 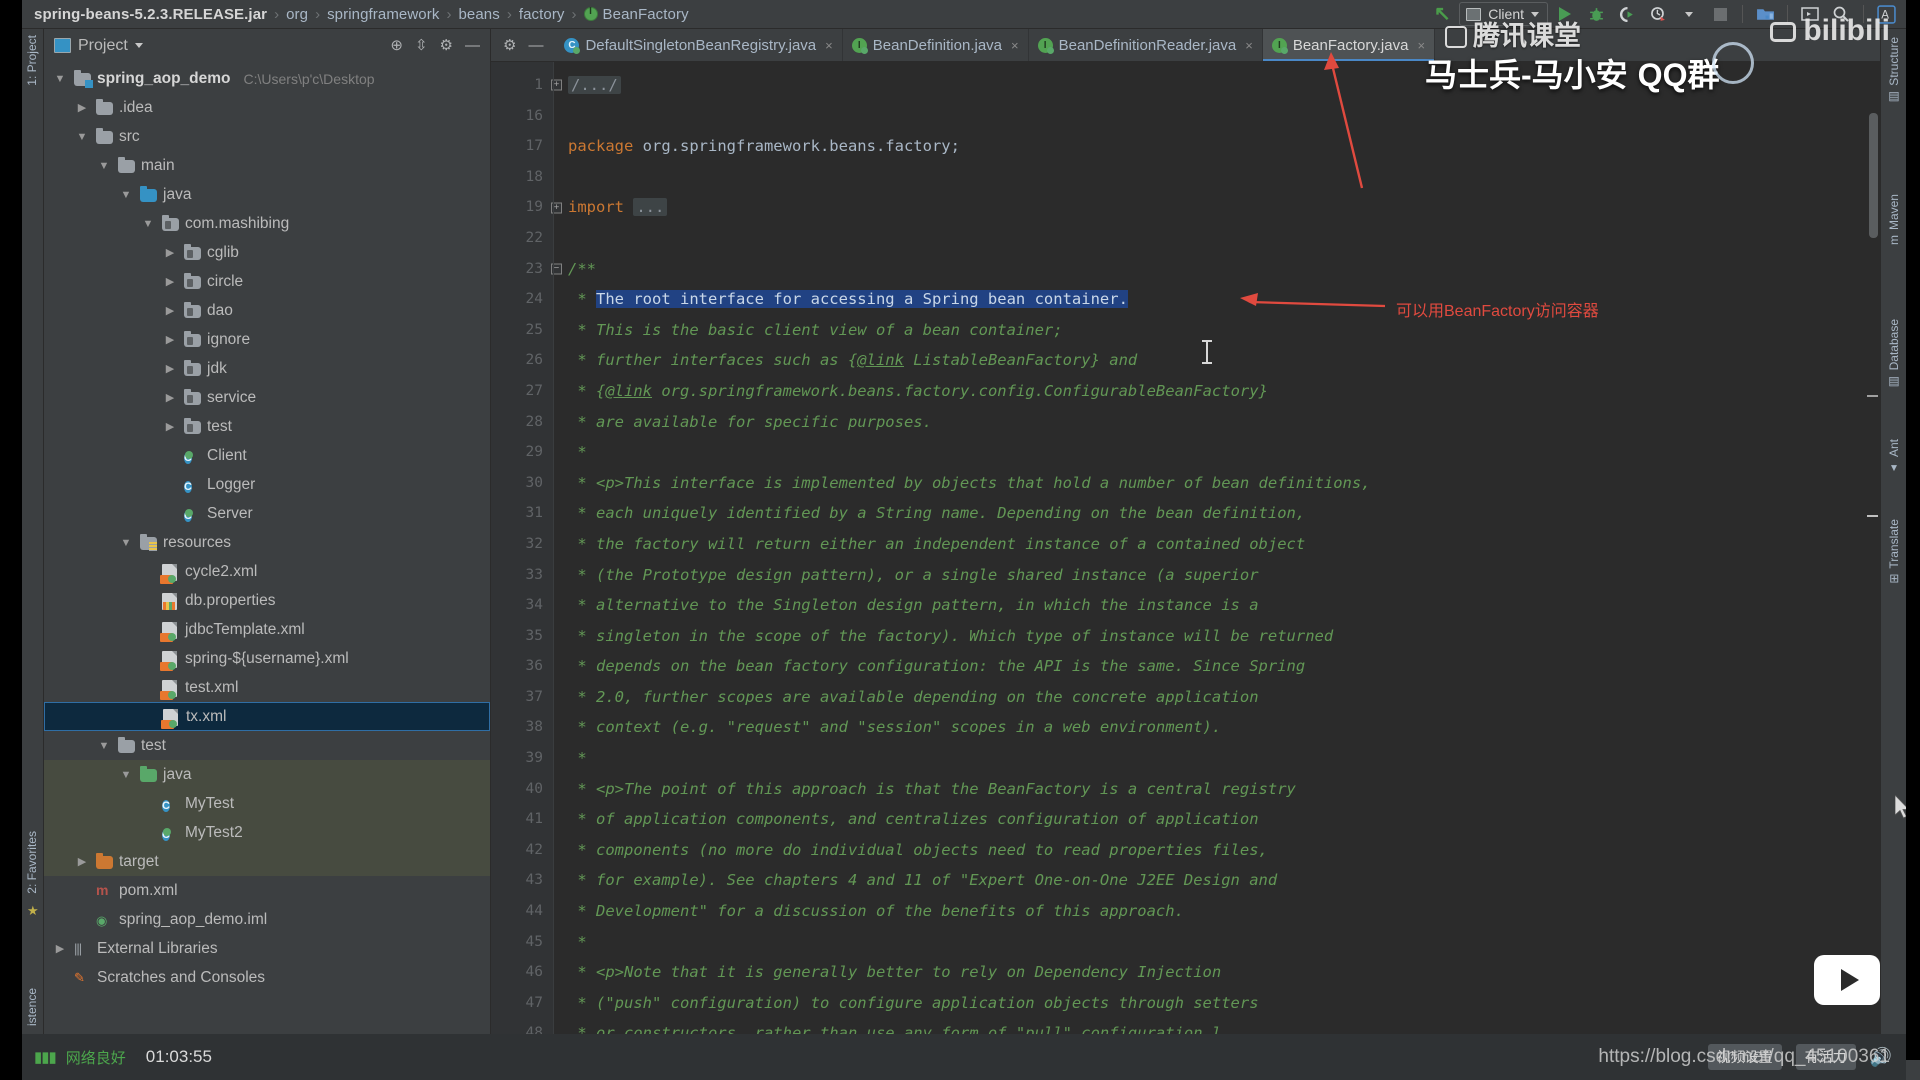 I want to click on tree-node-jdk: ▶ jdk, so click(x=267, y=368).